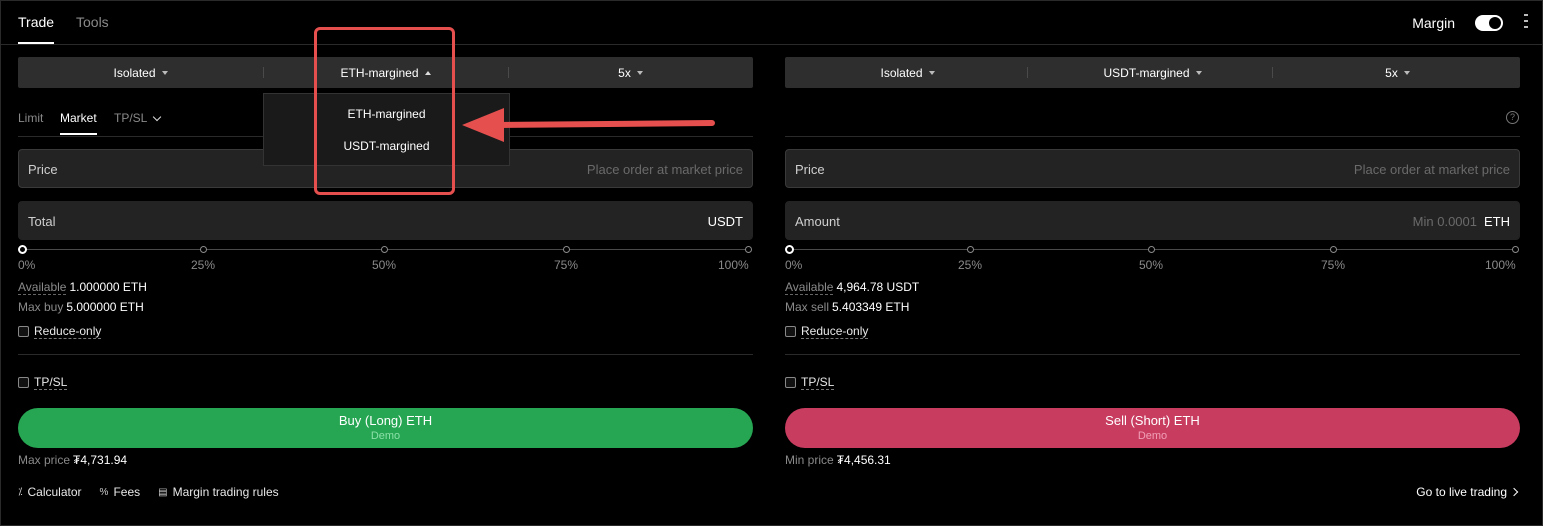 Image resolution: width=1543 pixels, height=526 pixels. I want to click on max-price-row: Max price ₮4,731.94, so click(72, 460).